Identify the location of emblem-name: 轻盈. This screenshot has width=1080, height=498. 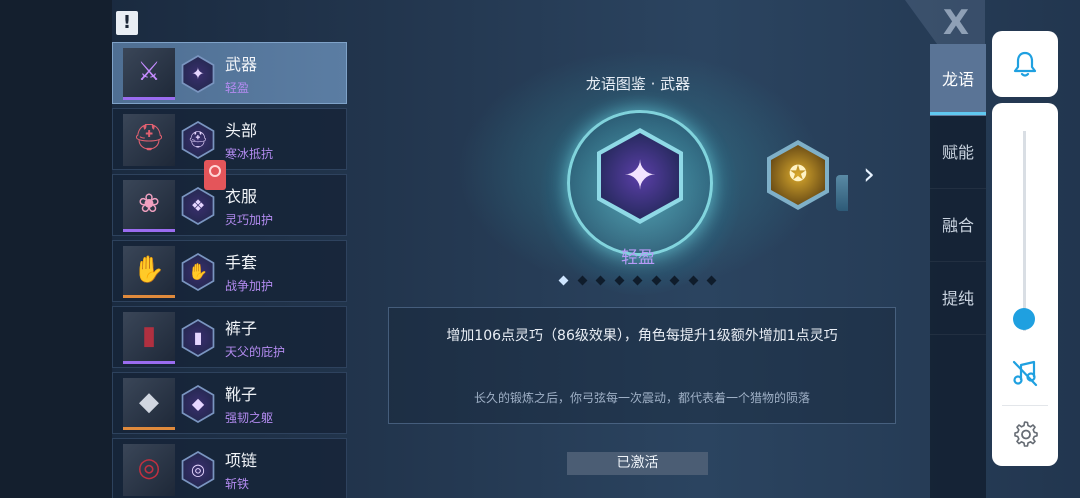
(638, 258).